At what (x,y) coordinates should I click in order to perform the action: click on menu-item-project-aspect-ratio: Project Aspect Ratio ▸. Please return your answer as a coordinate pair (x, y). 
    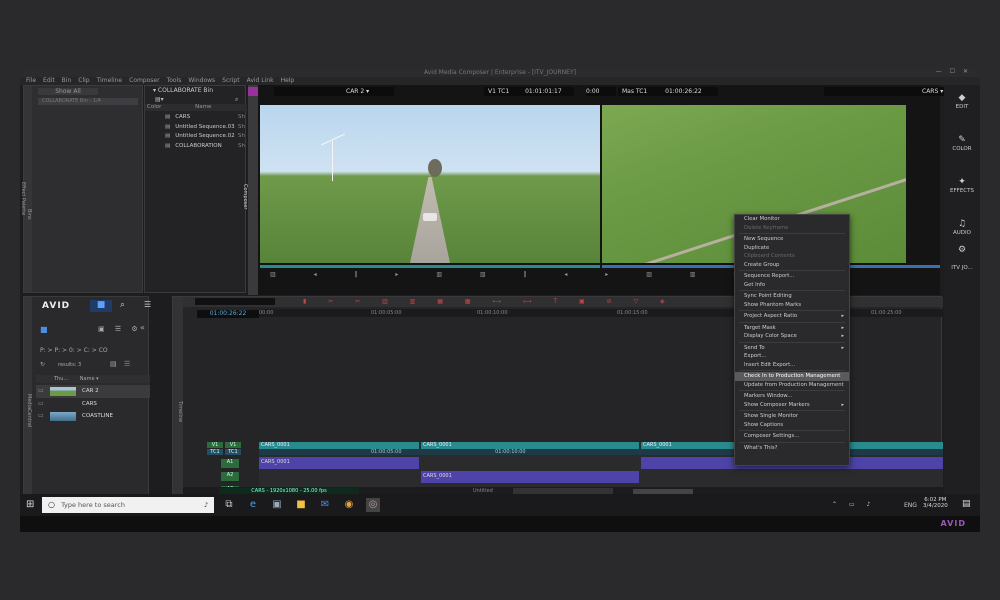
    Looking at the image, I should click on (792, 316).